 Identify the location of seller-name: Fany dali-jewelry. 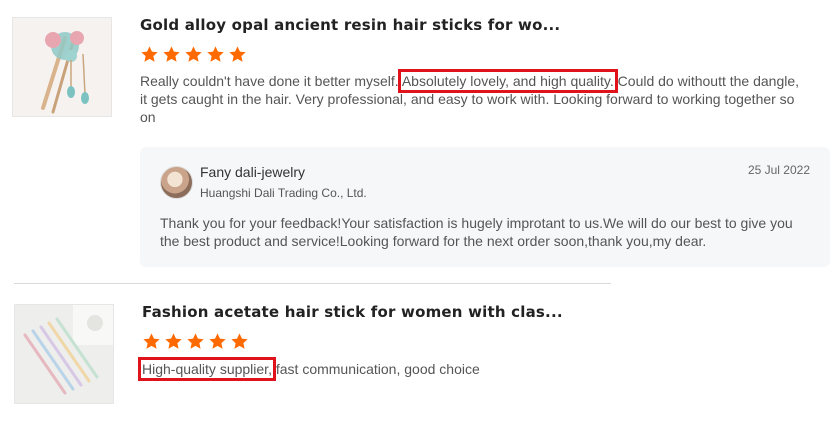
(253, 172).